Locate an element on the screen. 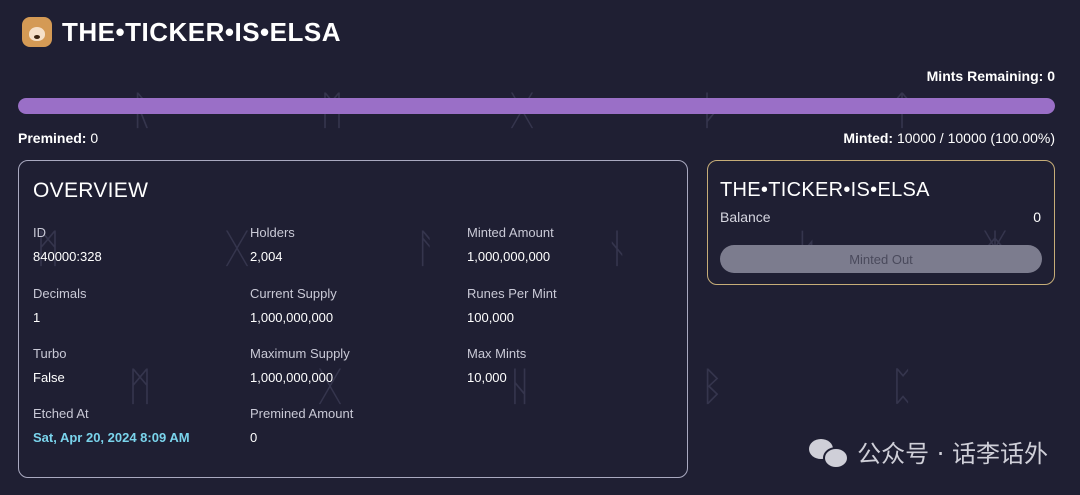 The image size is (1080, 495). field-runes-per-mint: Runes Per Mint 100,000 is located at coordinates (572, 305).